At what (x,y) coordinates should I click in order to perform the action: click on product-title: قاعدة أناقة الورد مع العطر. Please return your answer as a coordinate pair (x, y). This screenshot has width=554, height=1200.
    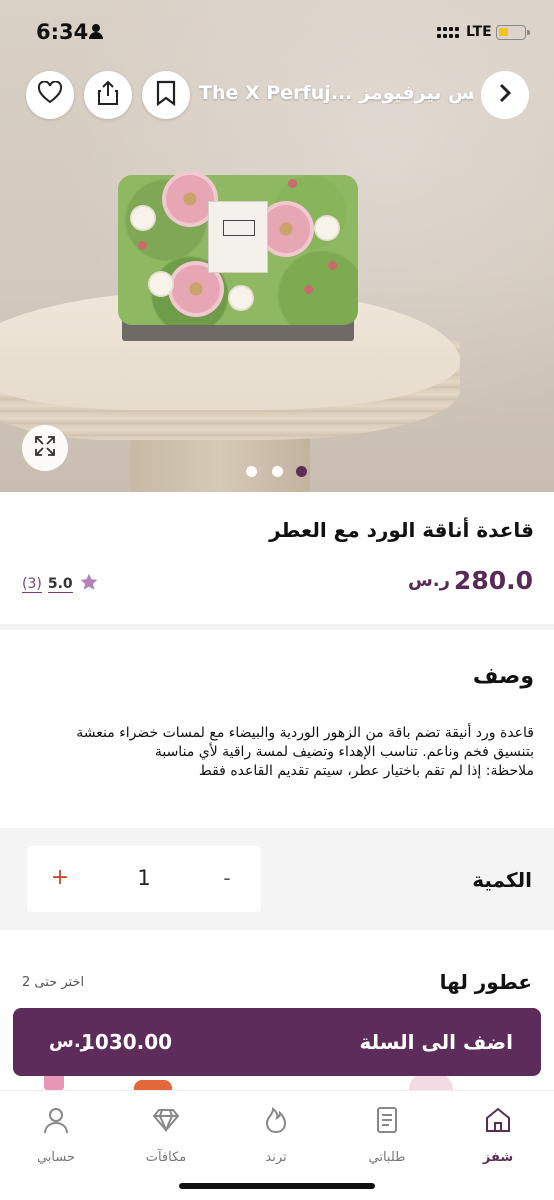
    Looking at the image, I should click on (401, 530).